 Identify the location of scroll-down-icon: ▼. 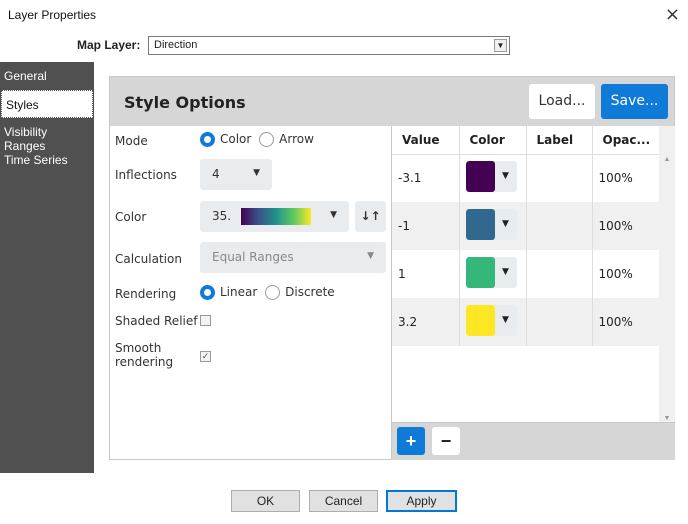
(667, 418).